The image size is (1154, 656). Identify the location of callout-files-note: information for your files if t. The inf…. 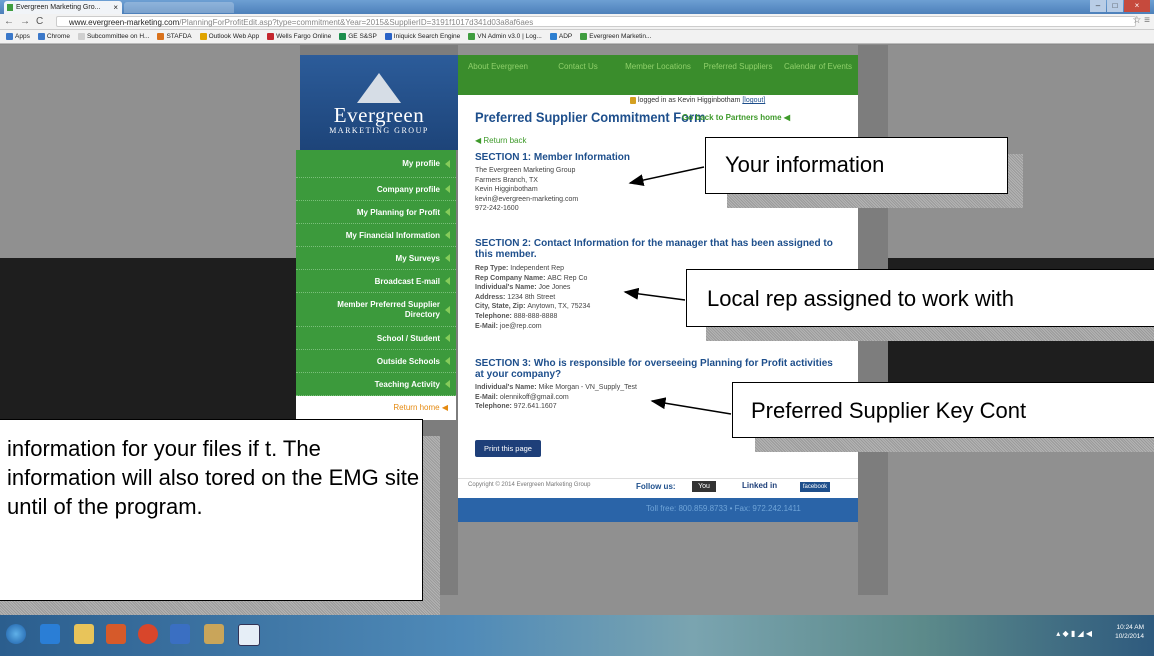
(211, 510).